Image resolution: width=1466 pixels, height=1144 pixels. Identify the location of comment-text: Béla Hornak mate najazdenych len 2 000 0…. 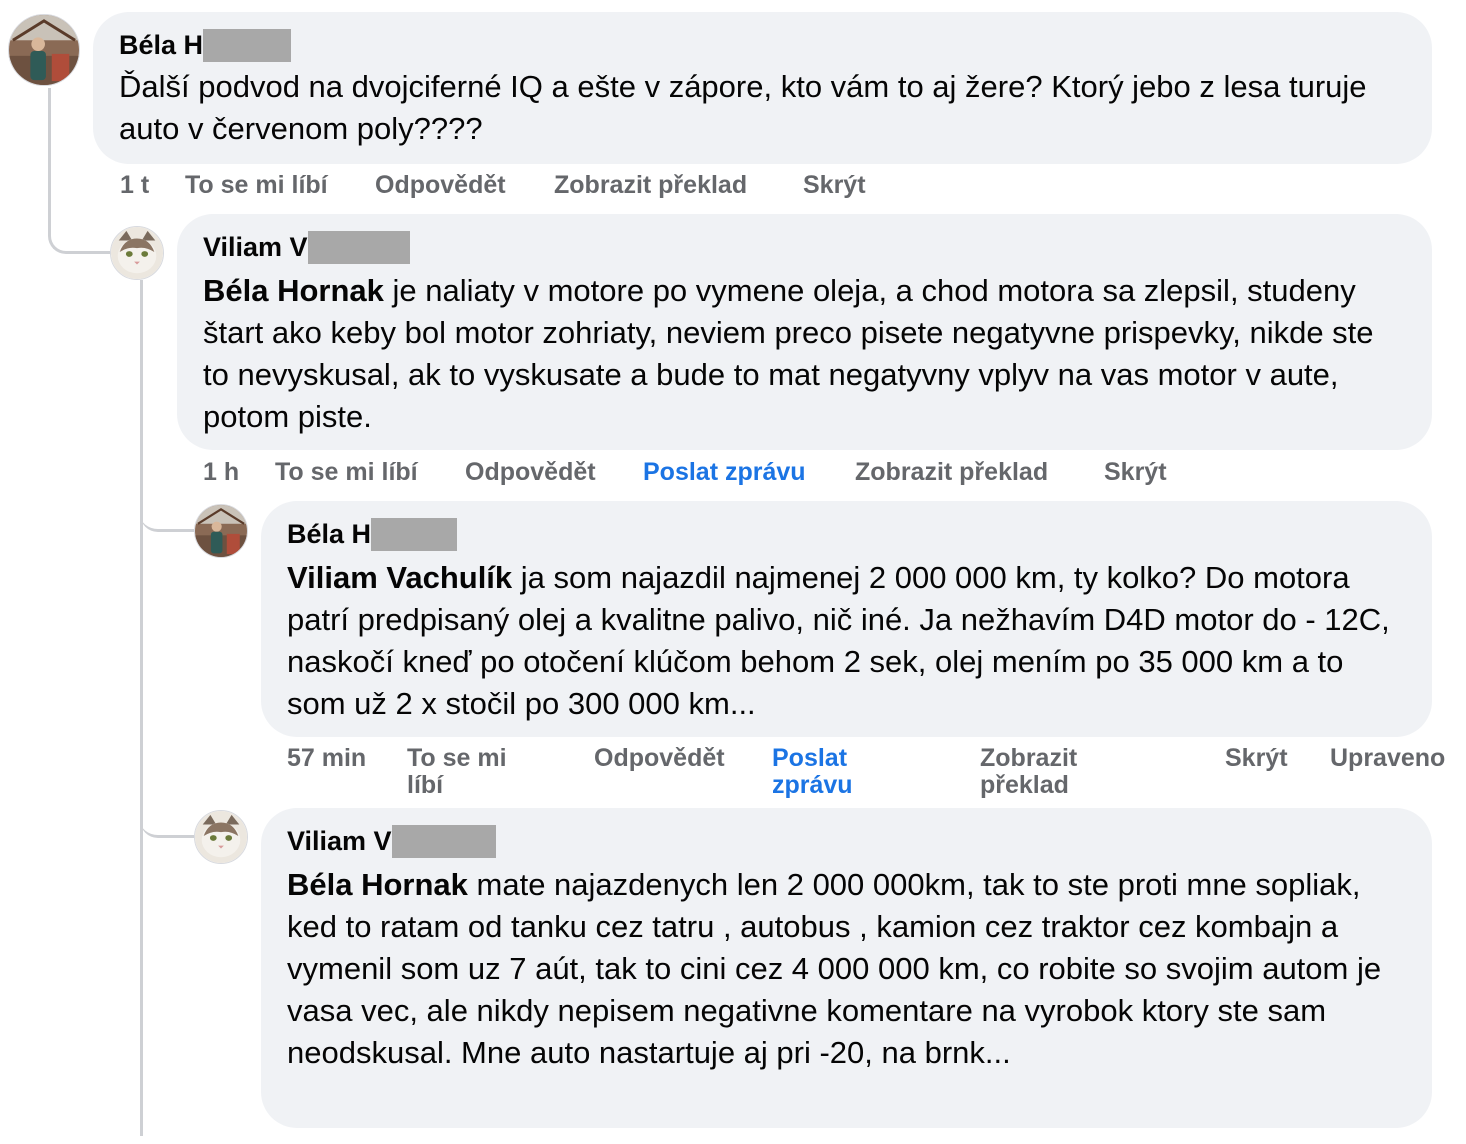
(846, 969).